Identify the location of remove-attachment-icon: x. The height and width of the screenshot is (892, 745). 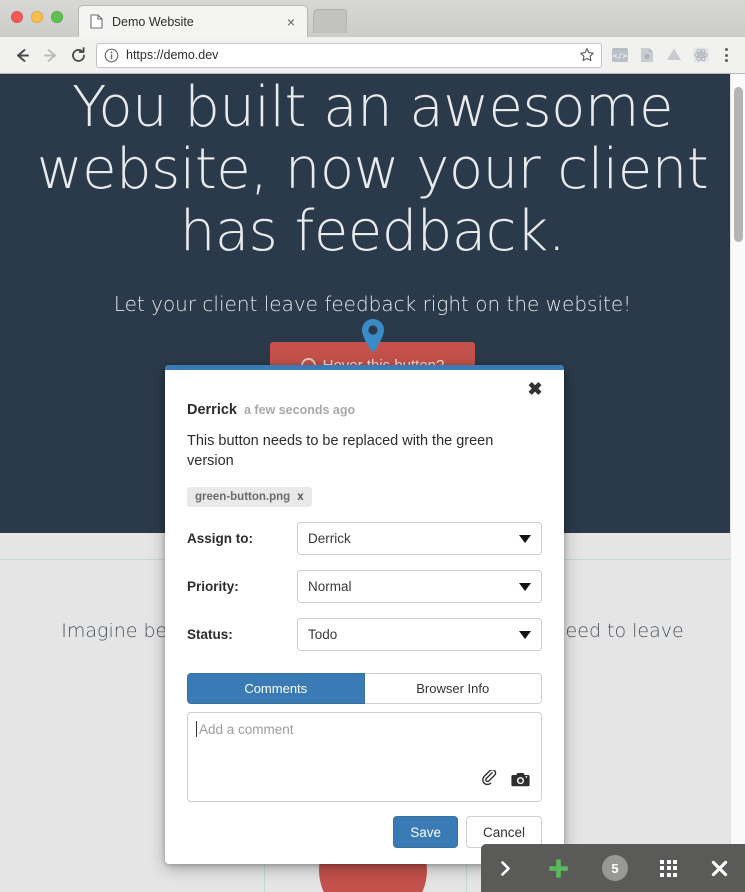
(300, 497).